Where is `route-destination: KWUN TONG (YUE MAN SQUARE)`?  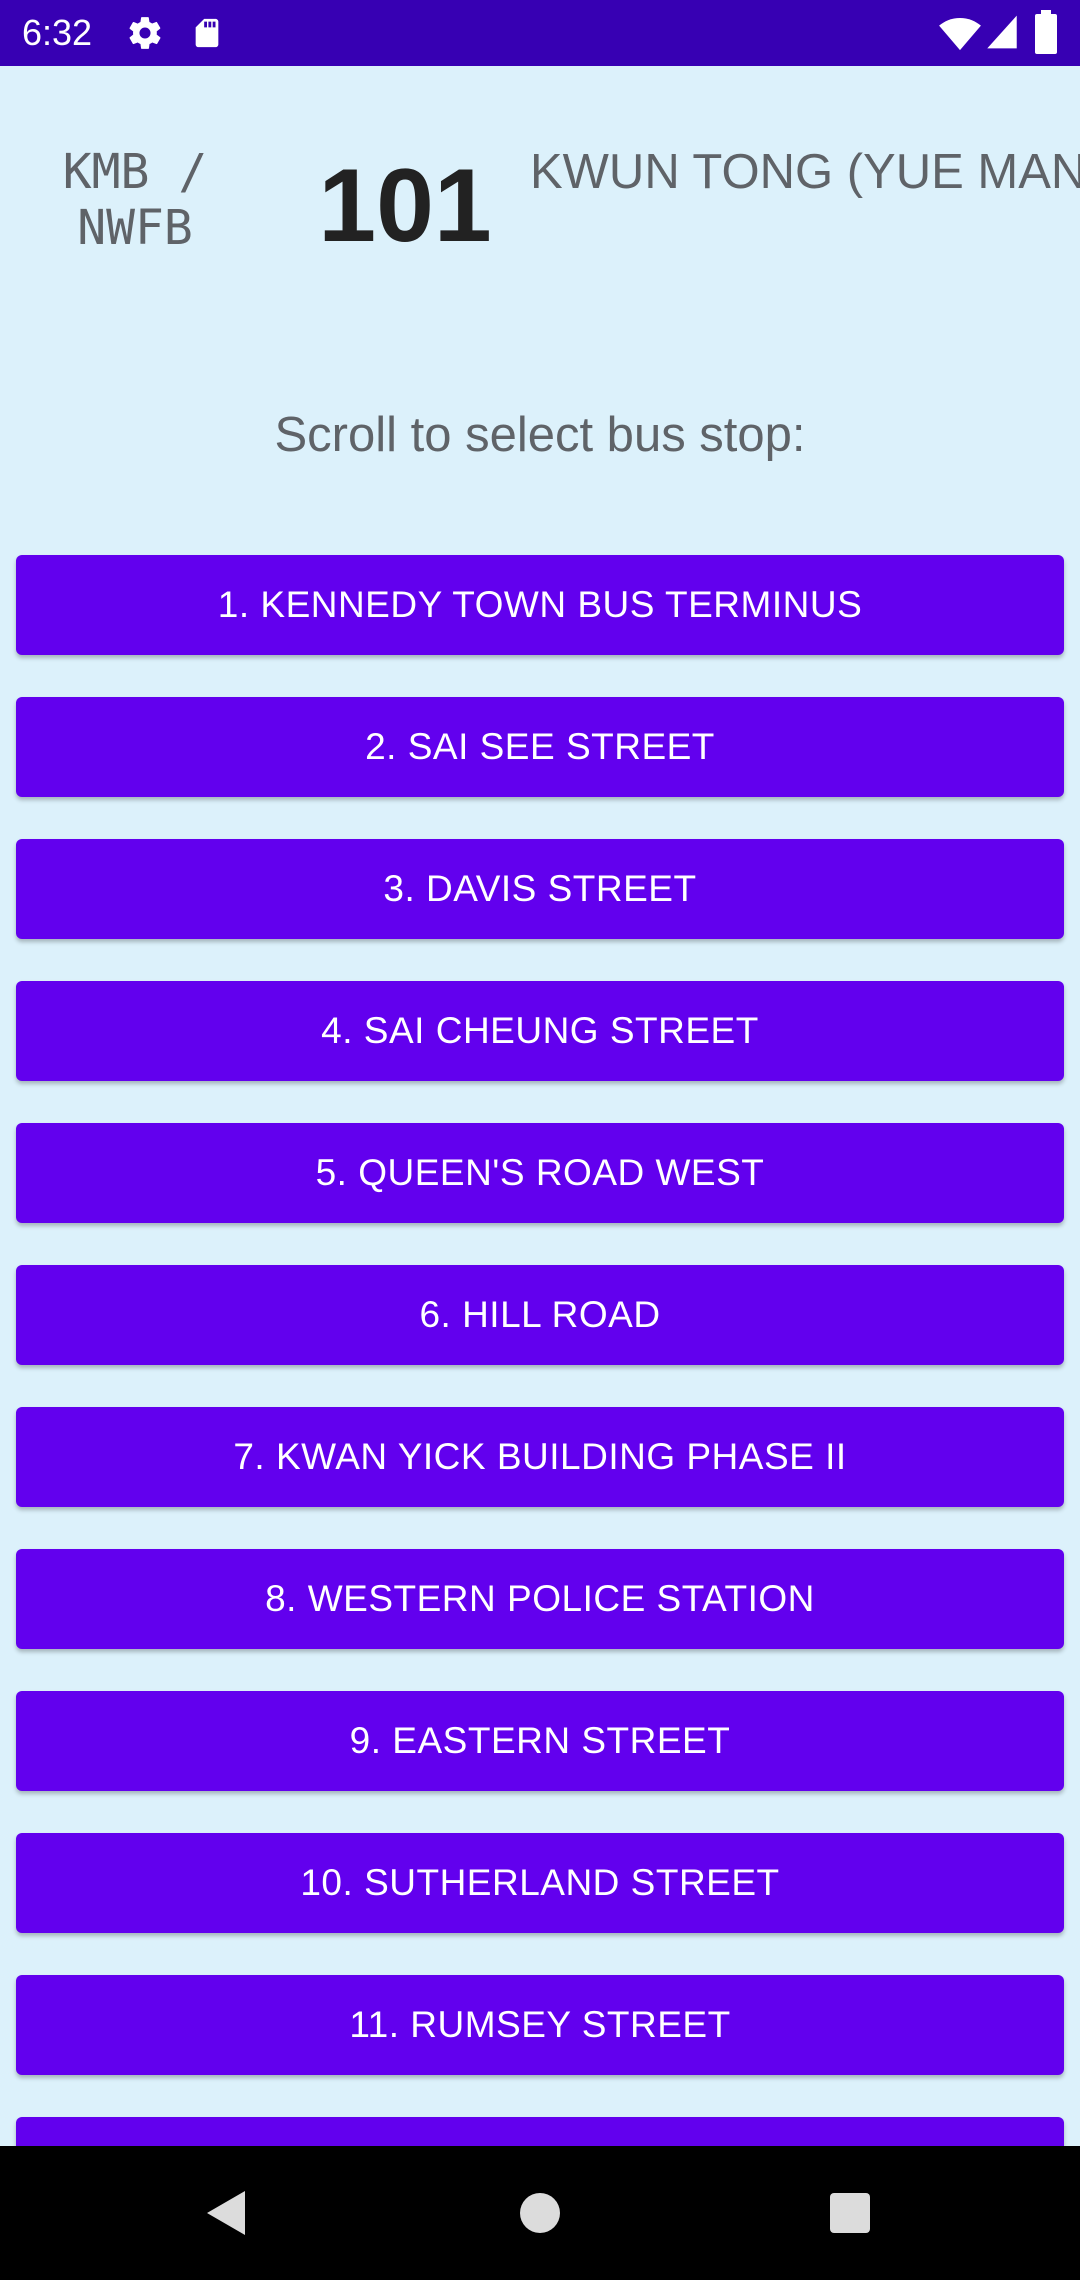 route-destination: KWUN TONG (YUE MAN SQUARE) is located at coordinates (805, 172).